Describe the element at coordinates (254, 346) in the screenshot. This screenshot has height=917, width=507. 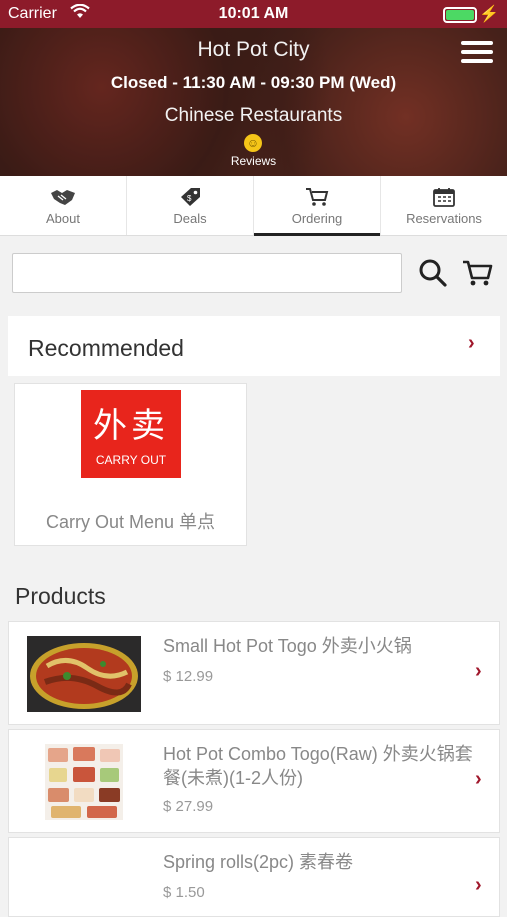
I see `recommended-header: Recommended ›` at that location.